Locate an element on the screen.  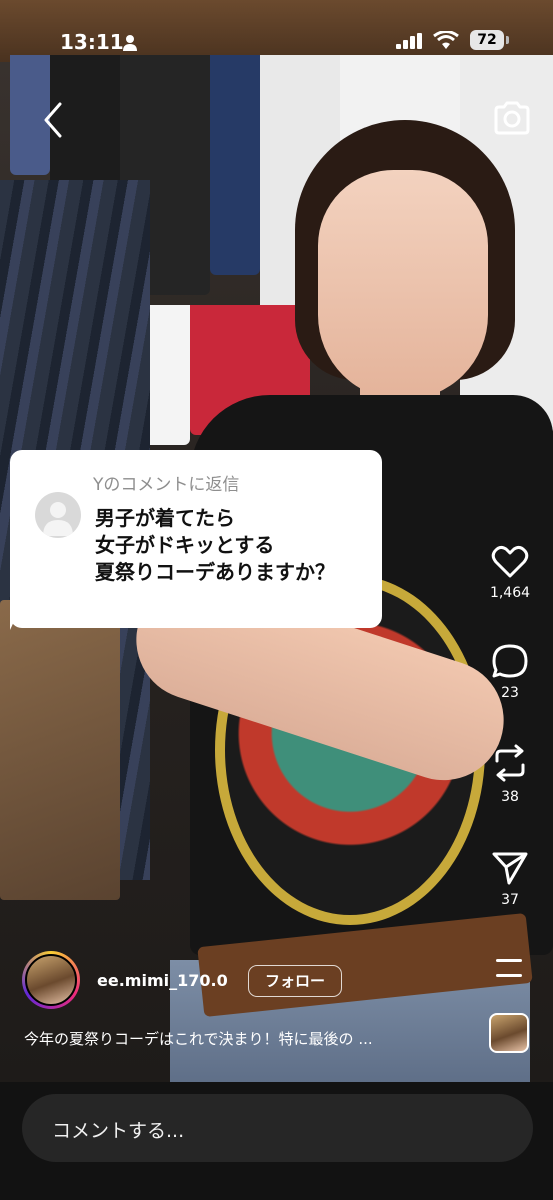
heart-icon is located at coordinates (510, 562).